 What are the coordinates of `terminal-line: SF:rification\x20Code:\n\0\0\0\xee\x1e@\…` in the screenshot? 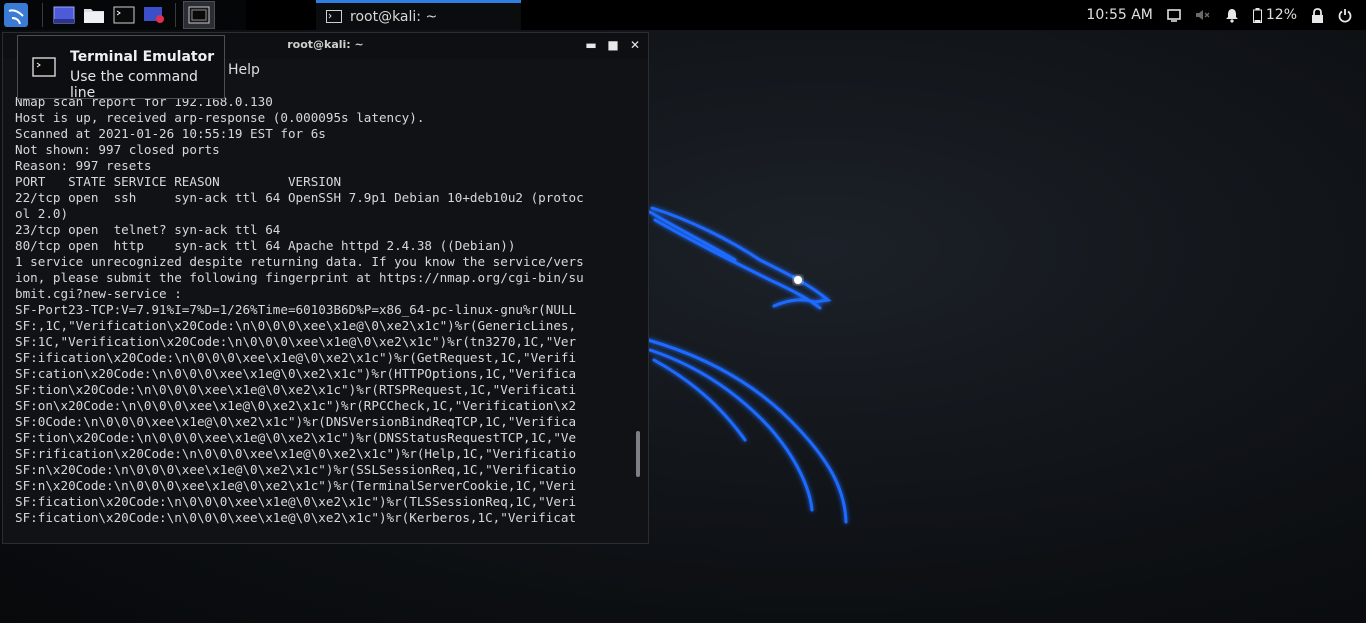 It's located at (296, 453).